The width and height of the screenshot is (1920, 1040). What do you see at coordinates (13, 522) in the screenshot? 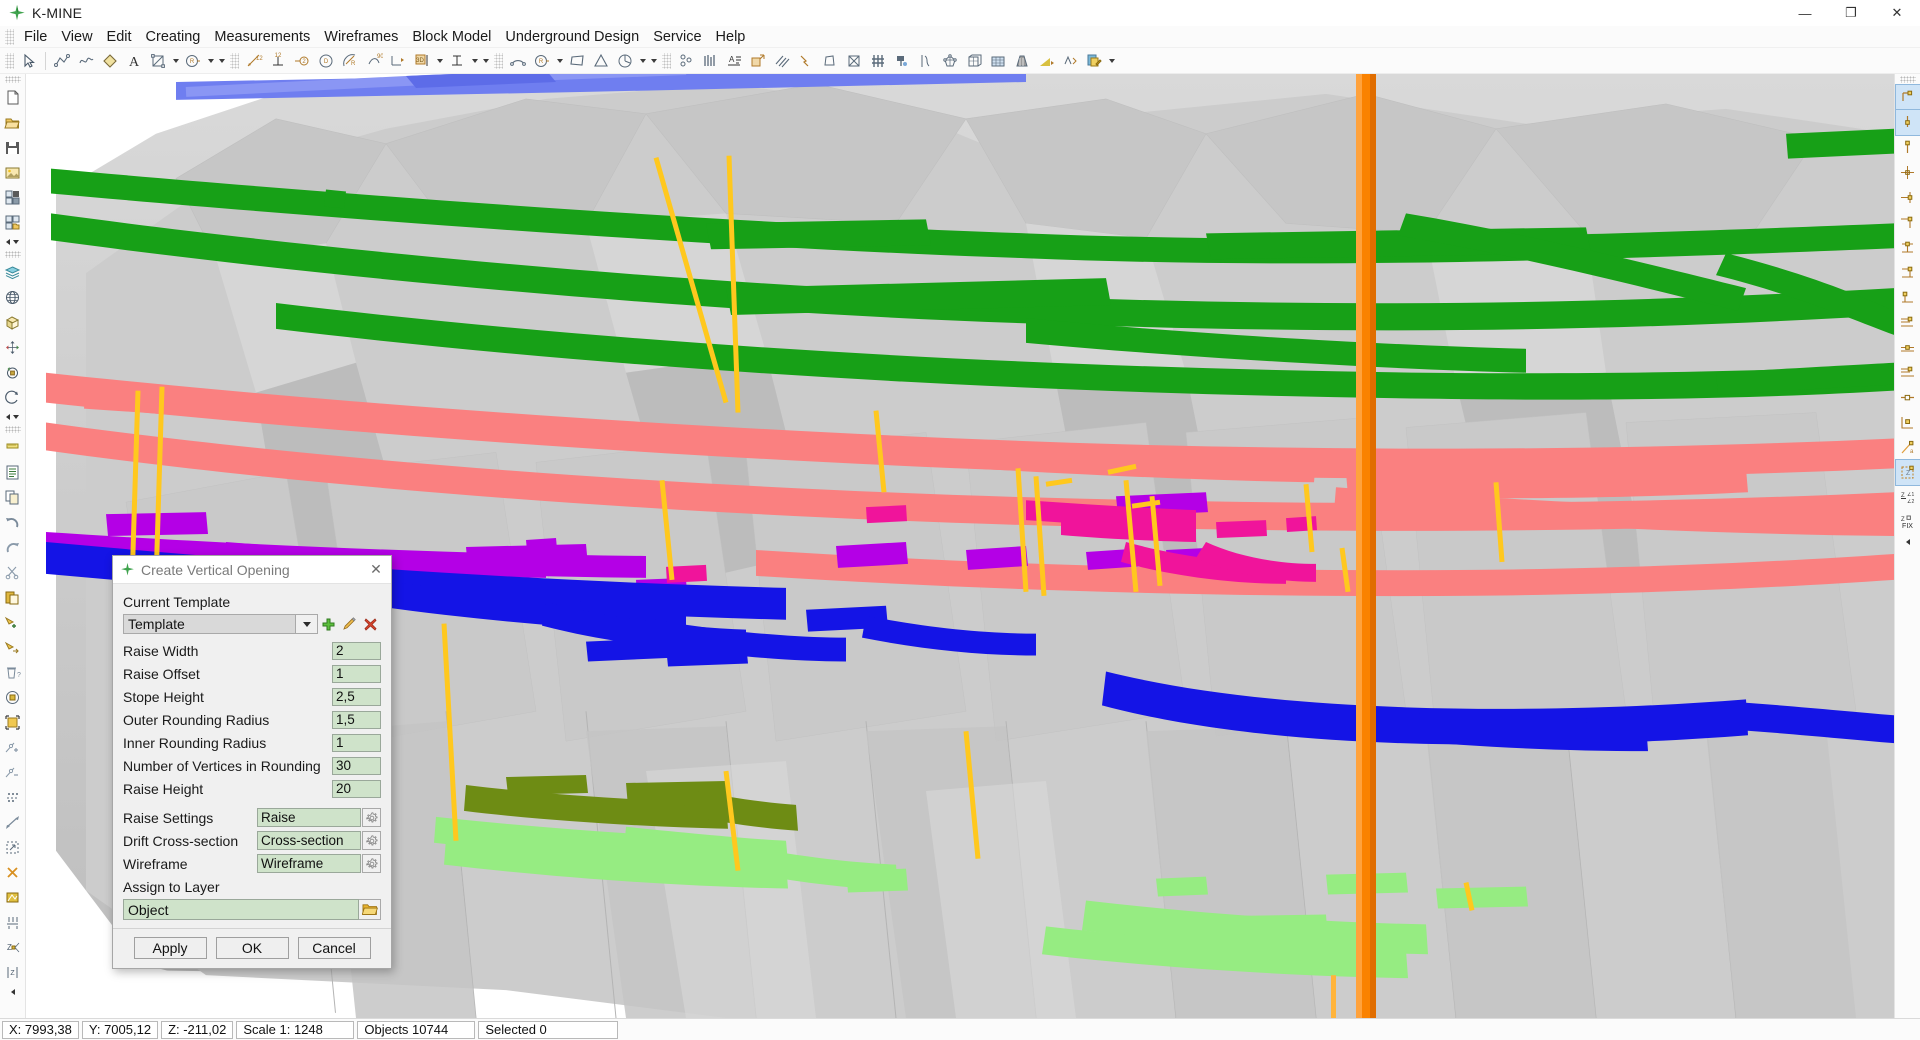
I see `undo-icon` at bounding box center [13, 522].